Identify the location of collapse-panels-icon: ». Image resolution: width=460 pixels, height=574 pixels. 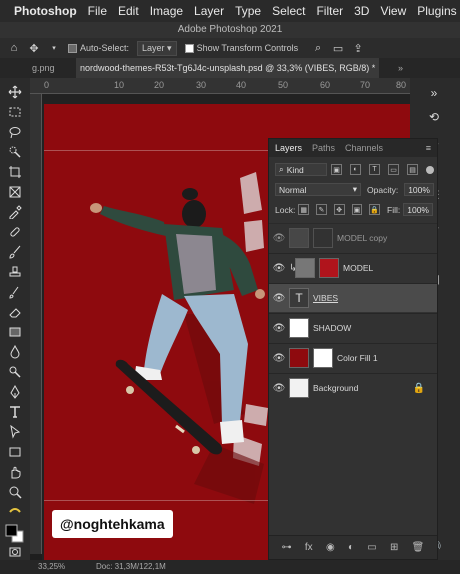
(434, 93).